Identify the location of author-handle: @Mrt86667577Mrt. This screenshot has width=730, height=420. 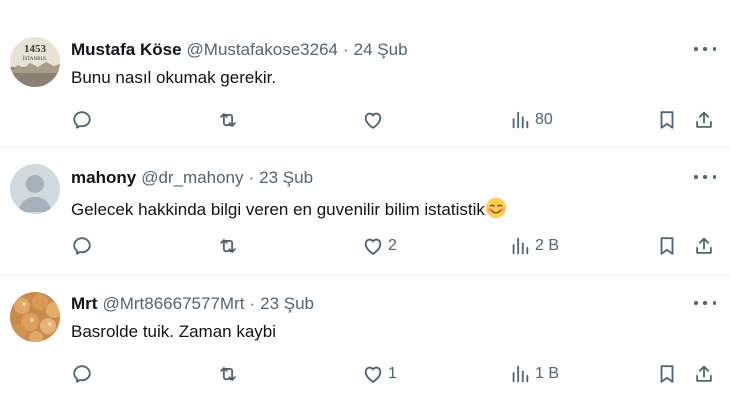
(173, 304).